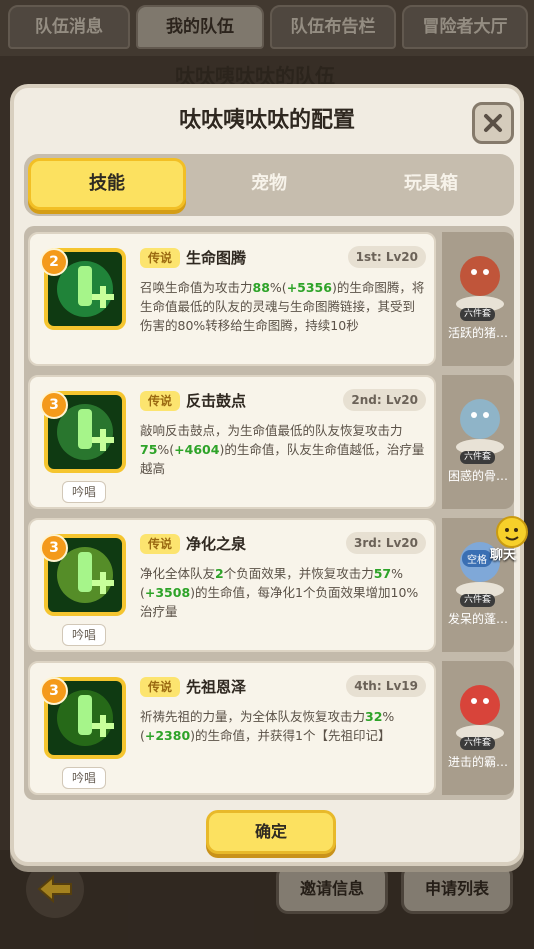 Image resolution: width=534 pixels, height=949 pixels. Describe the element at coordinates (196, 287) in the screenshot. I see `description-text: 召唤生命值为攻击力` at that location.